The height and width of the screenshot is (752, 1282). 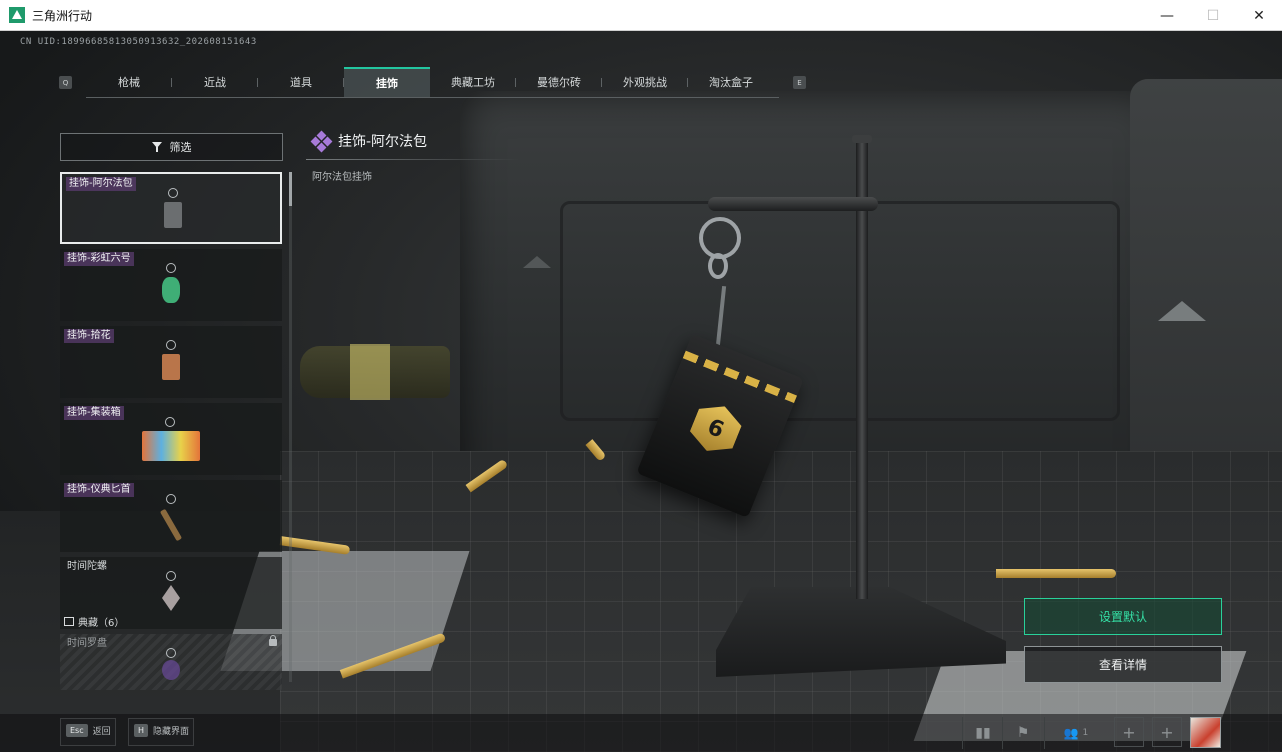 I want to click on flower-thumbnail, so click(x=171, y=364).